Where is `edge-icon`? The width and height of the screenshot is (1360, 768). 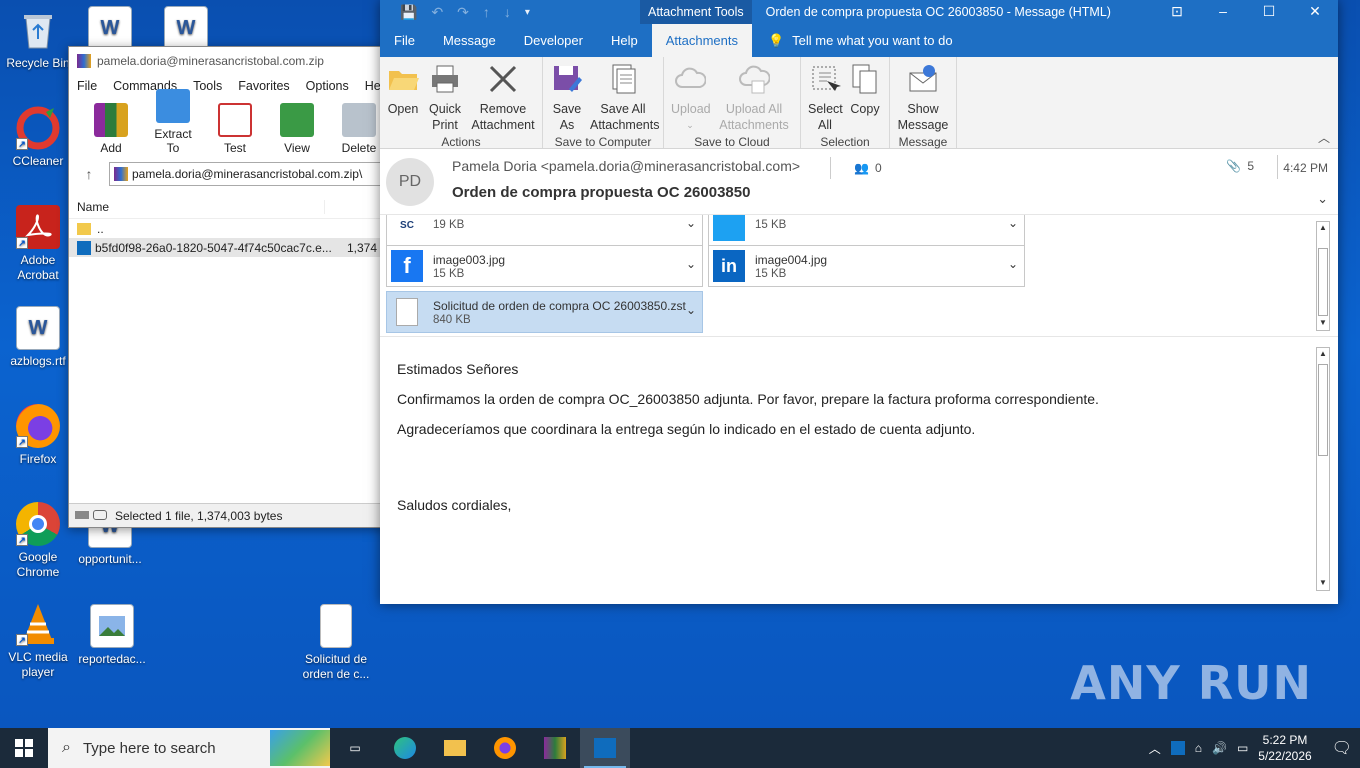
edge-icon is located at coordinates (405, 748).